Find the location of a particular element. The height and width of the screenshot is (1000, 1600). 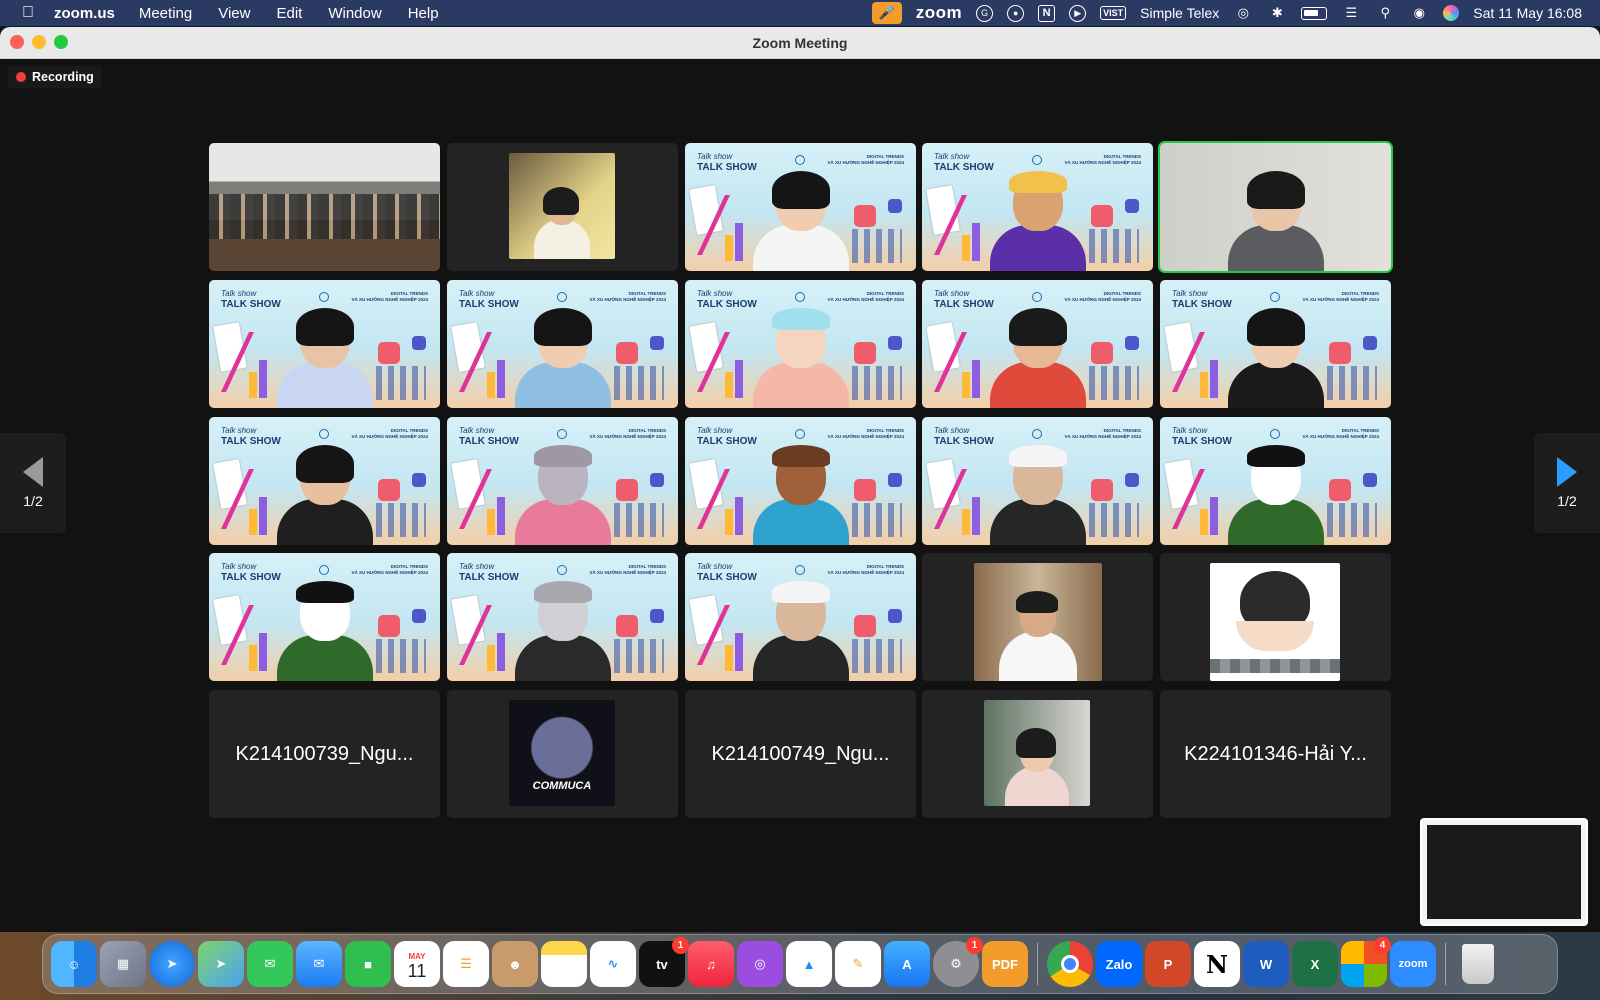

reminders-icon: ☰ is located at coordinates (466, 964).